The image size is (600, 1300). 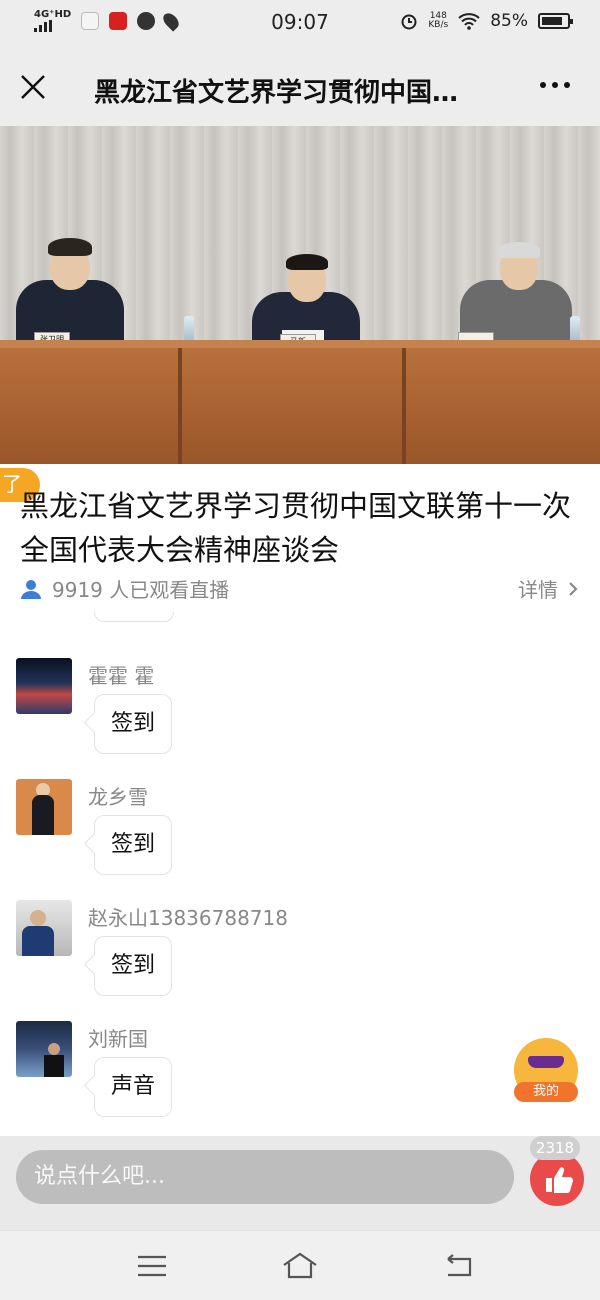 What do you see at coordinates (546, 1072) in the screenshot?
I see `my-profile-button: 我的` at bounding box center [546, 1072].